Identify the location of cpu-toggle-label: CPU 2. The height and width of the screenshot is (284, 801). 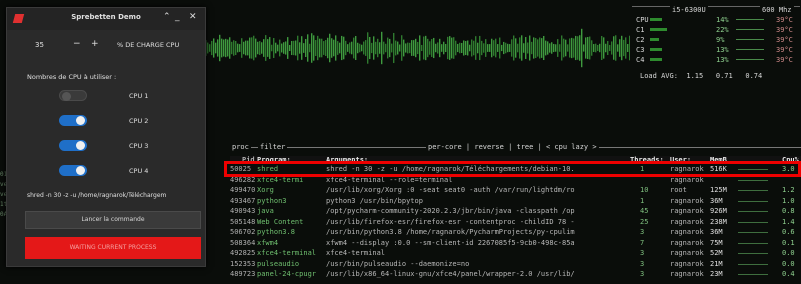
(139, 121).